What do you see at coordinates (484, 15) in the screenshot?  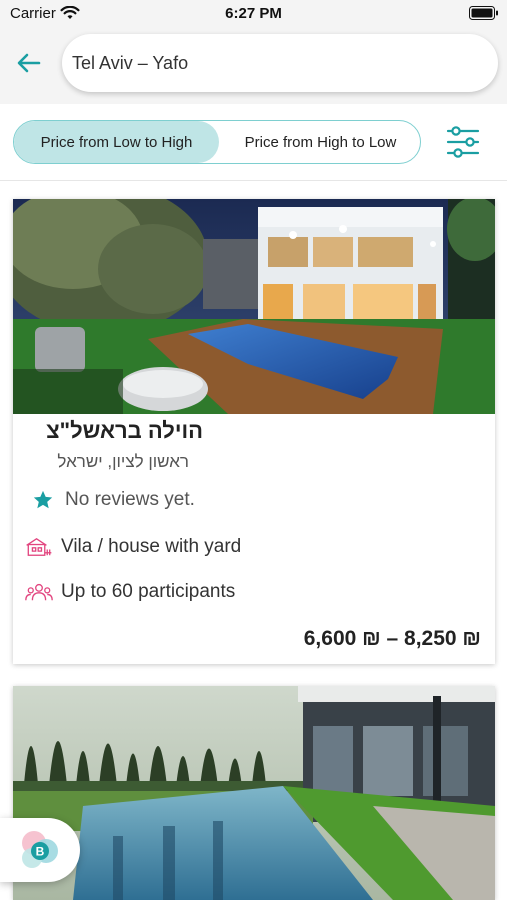 I see `battery-icon` at bounding box center [484, 15].